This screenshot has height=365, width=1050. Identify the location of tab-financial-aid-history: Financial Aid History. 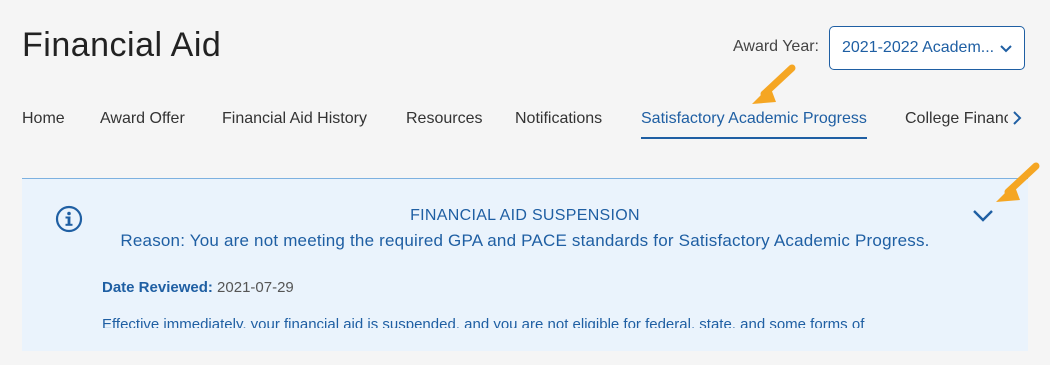
(294, 119).